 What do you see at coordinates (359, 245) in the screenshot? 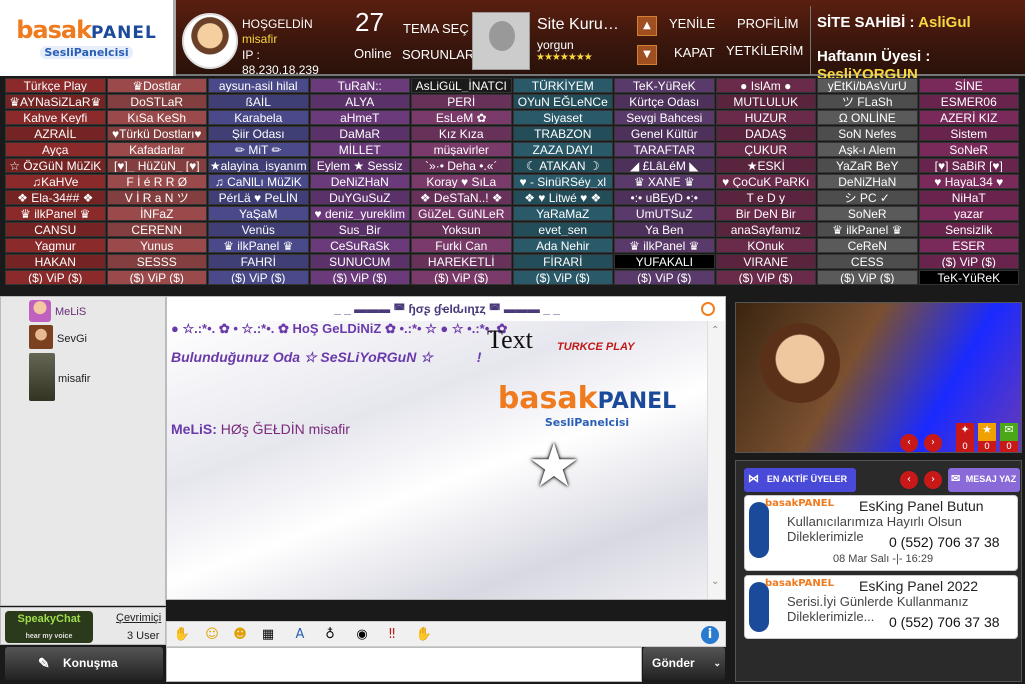
I see `room-button: CeSuRaSk` at bounding box center [359, 245].